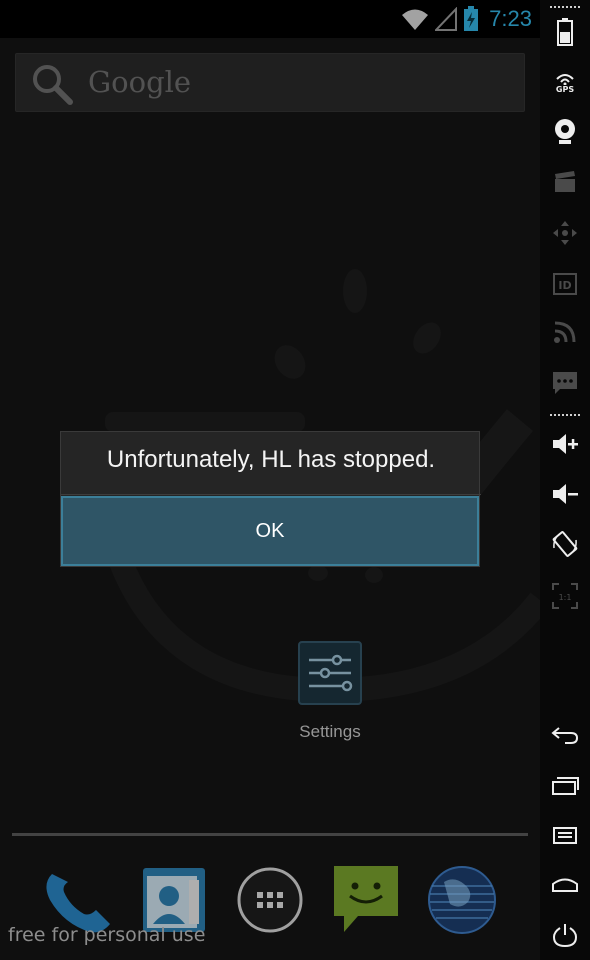  What do you see at coordinates (271, 459) in the screenshot?
I see `dialog-message: Unfortunately, HL has stopped.` at bounding box center [271, 459].